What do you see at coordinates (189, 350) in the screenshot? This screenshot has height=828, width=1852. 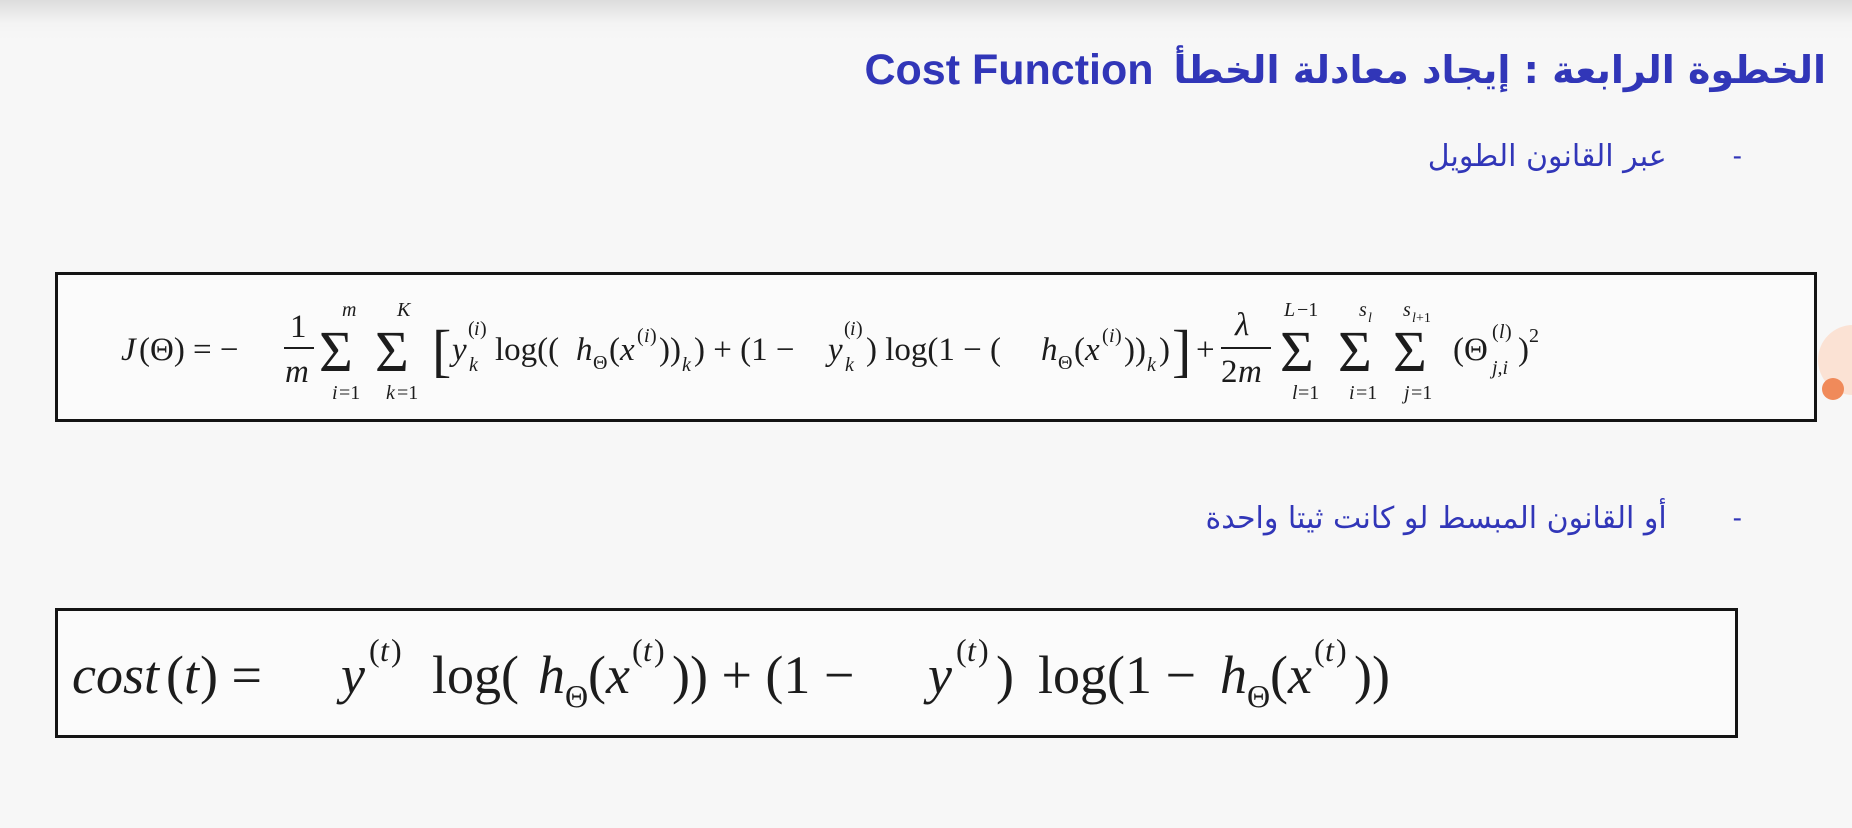 I see `svg-text: (Θ) = −` at bounding box center [189, 350].